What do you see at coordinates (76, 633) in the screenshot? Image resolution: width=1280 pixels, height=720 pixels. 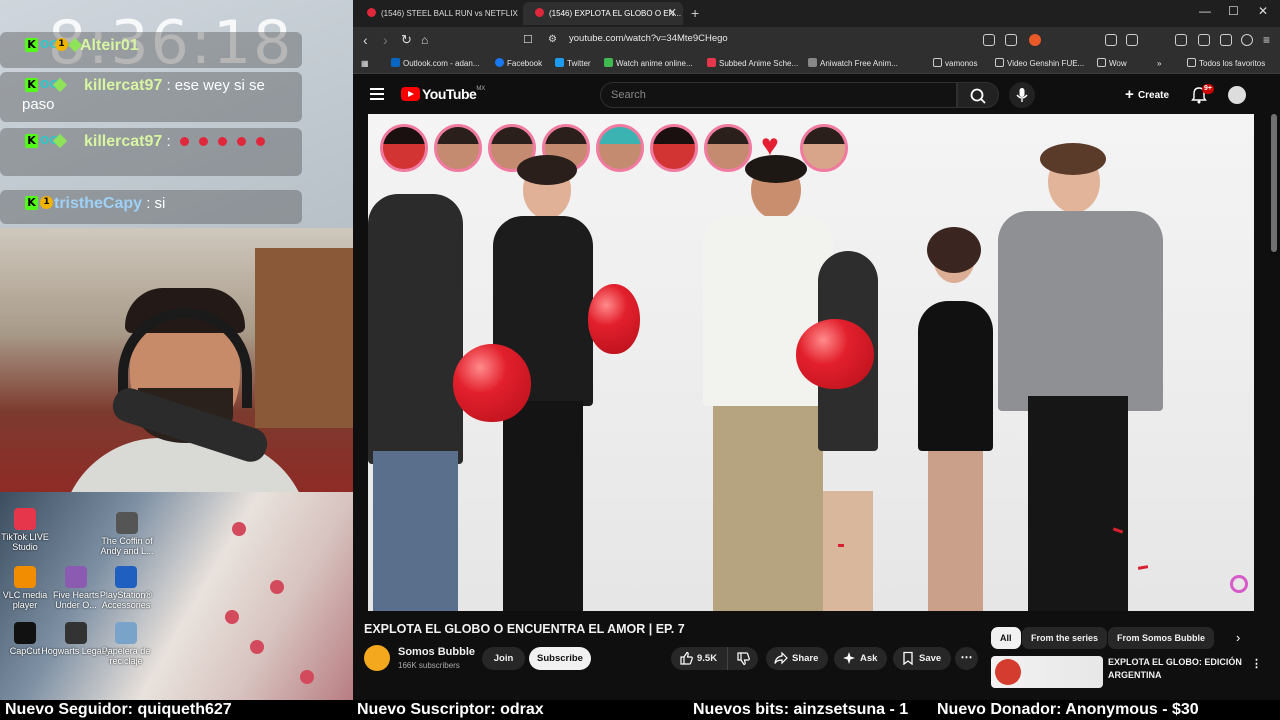 I see `game-icon` at bounding box center [76, 633].